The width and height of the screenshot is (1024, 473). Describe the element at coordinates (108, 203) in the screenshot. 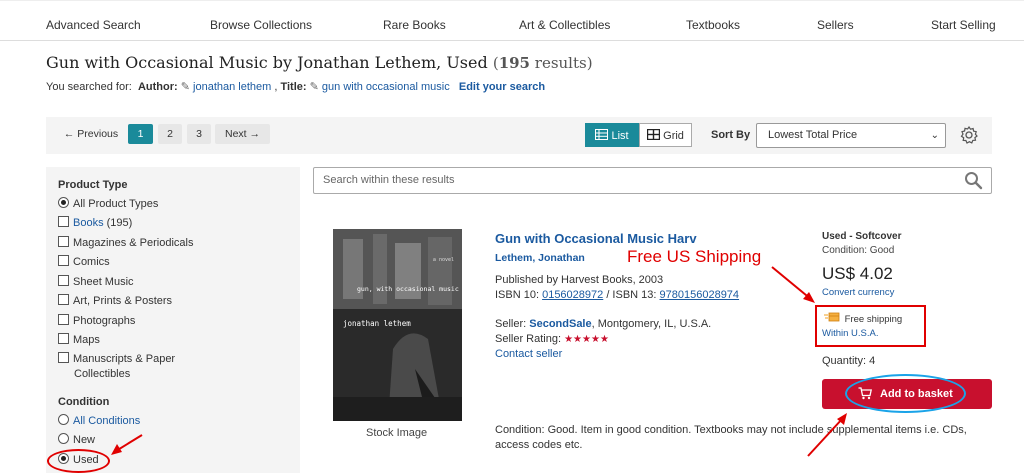

I see `filter-all-product-types: All Product Types` at that location.